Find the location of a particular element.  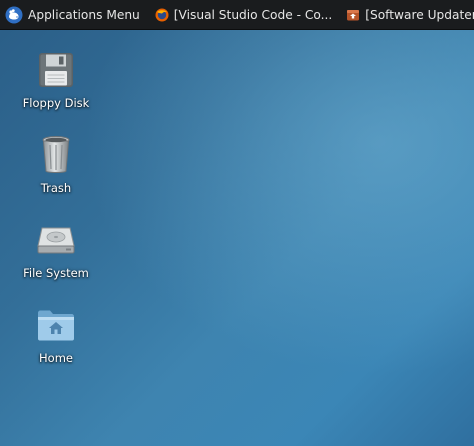

desktop-icon-floppy-disk: Floppy Disk is located at coordinates (56, 79).